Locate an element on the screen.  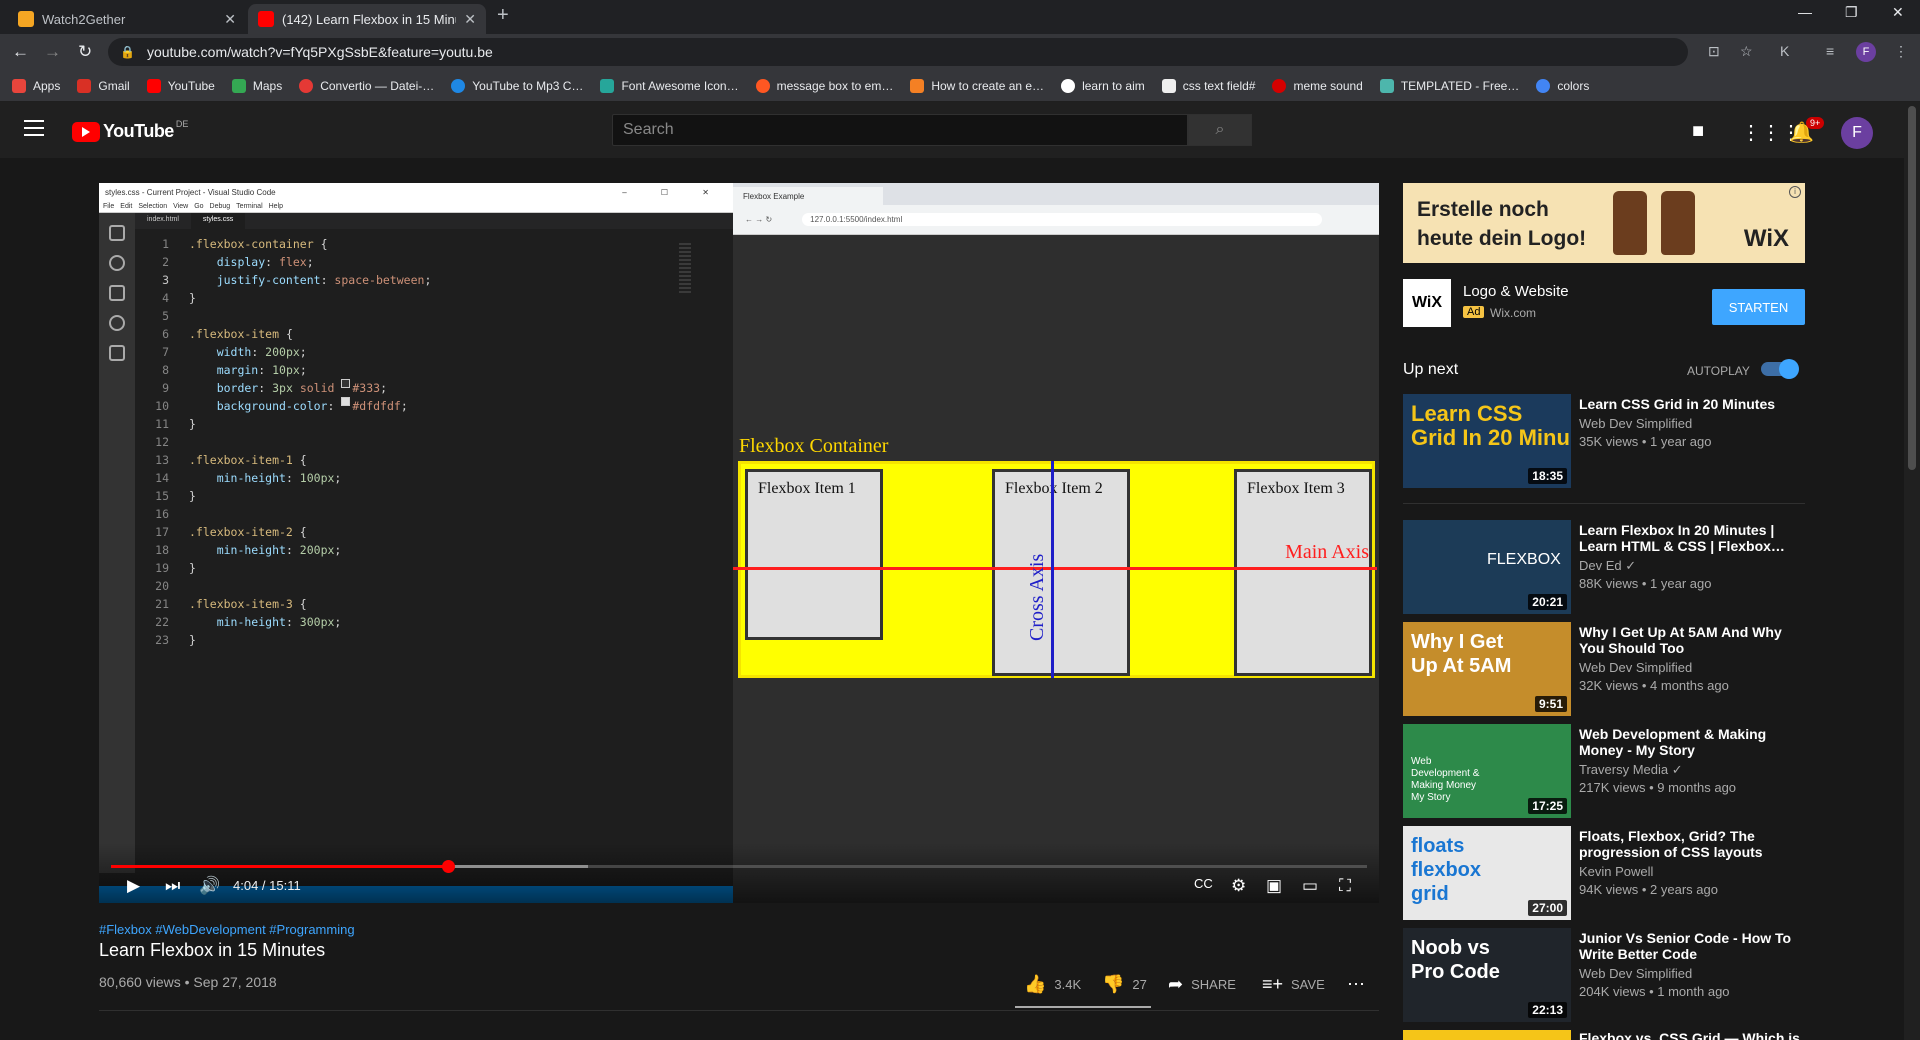
video-hashtags: #Flexbox #WebDevelopment #Programming is located at coordinates (227, 929).